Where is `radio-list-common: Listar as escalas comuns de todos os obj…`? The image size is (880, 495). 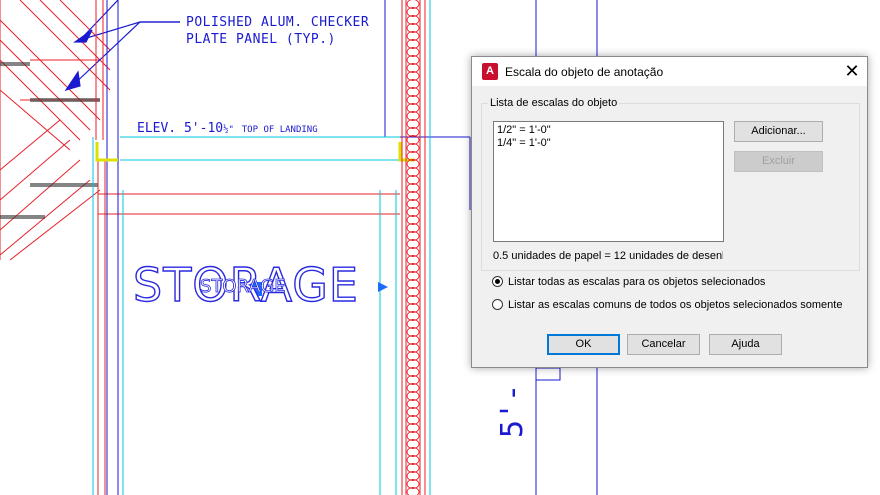
radio-list-common: Listar as escalas comuns de todos os obj… is located at coordinates (667, 305).